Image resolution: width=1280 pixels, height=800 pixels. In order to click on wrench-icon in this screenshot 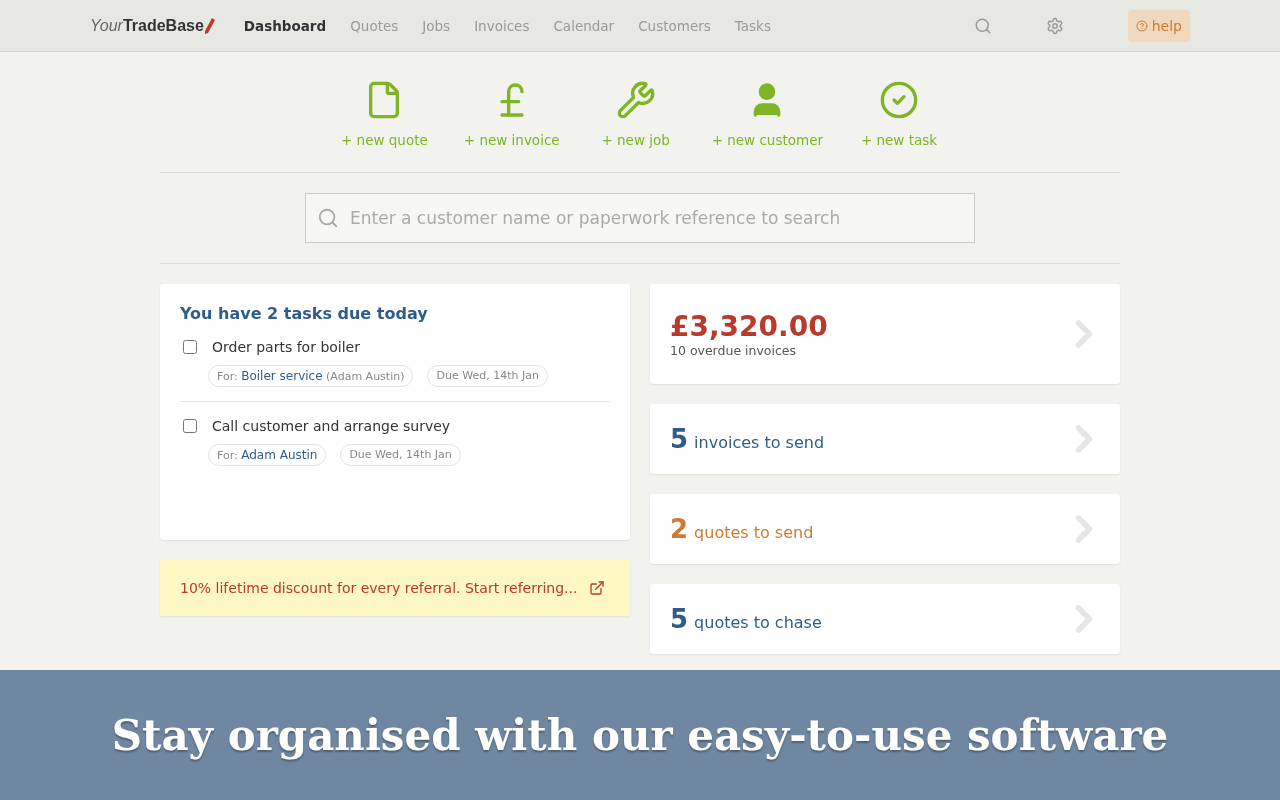, I will do `click(635, 100)`.